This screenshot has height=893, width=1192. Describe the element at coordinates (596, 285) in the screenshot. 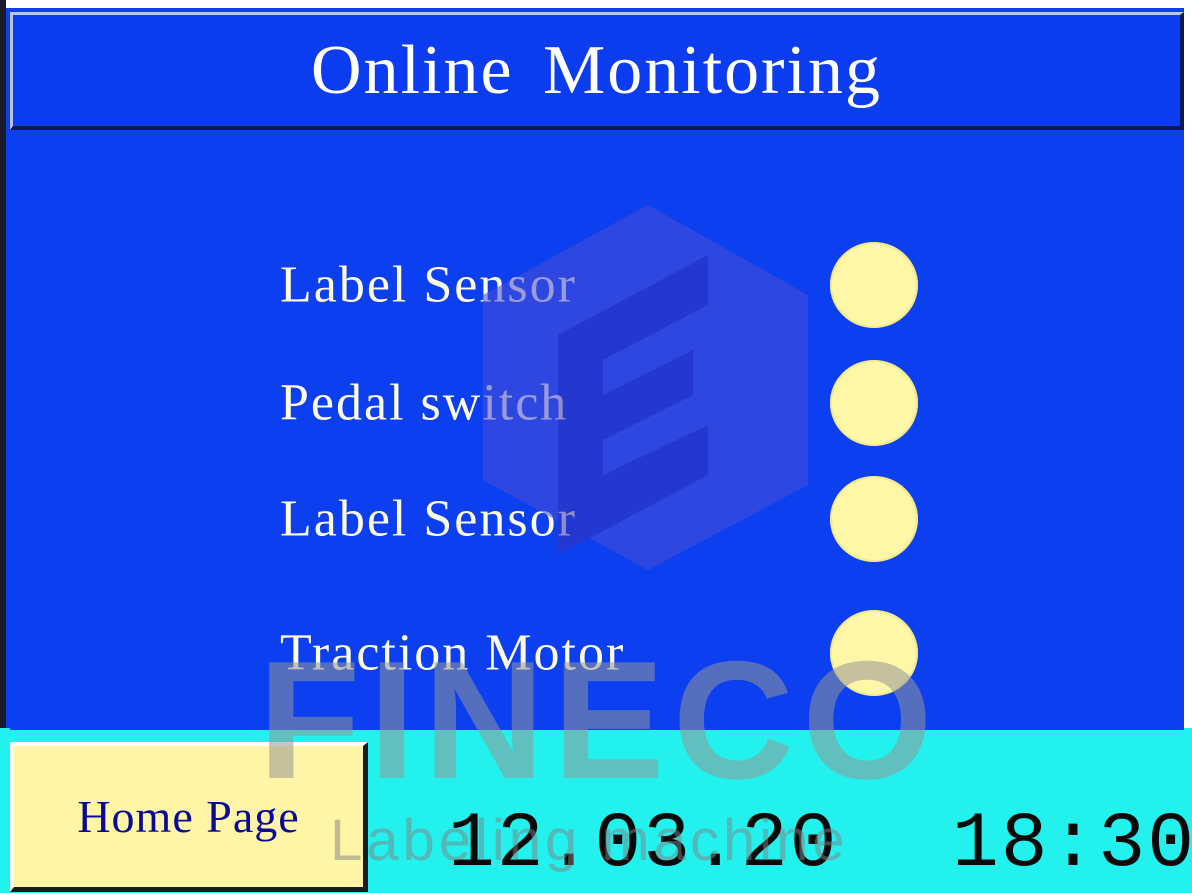

I see `monitor-row-label-sensor-1: Label Sensor` at that location.